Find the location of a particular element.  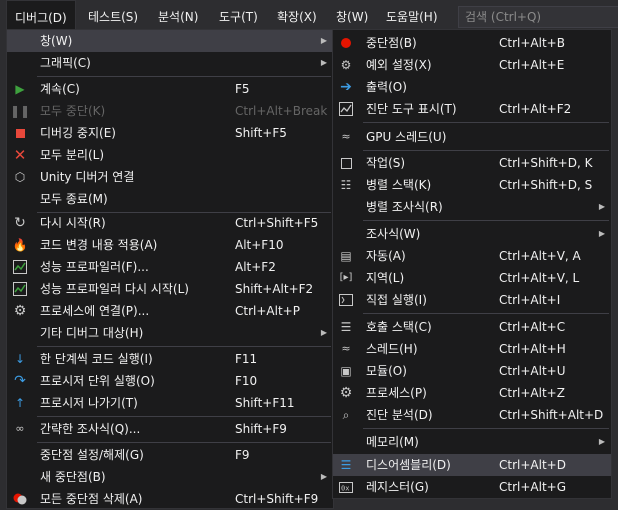

submenu-item-diagnostic-tools: 진단 도구 표시(T) Ctrl+Alt+F2 is located at coordinates (472, 109).